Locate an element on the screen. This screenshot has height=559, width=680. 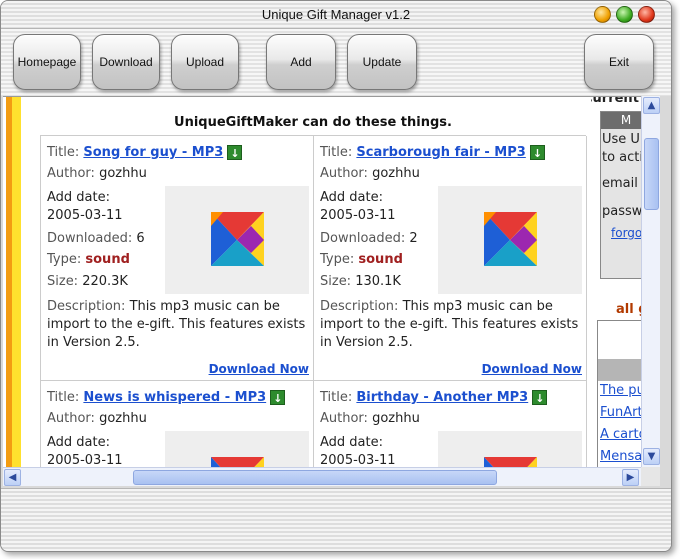
maximize-button is located at coordinates (624, 14).